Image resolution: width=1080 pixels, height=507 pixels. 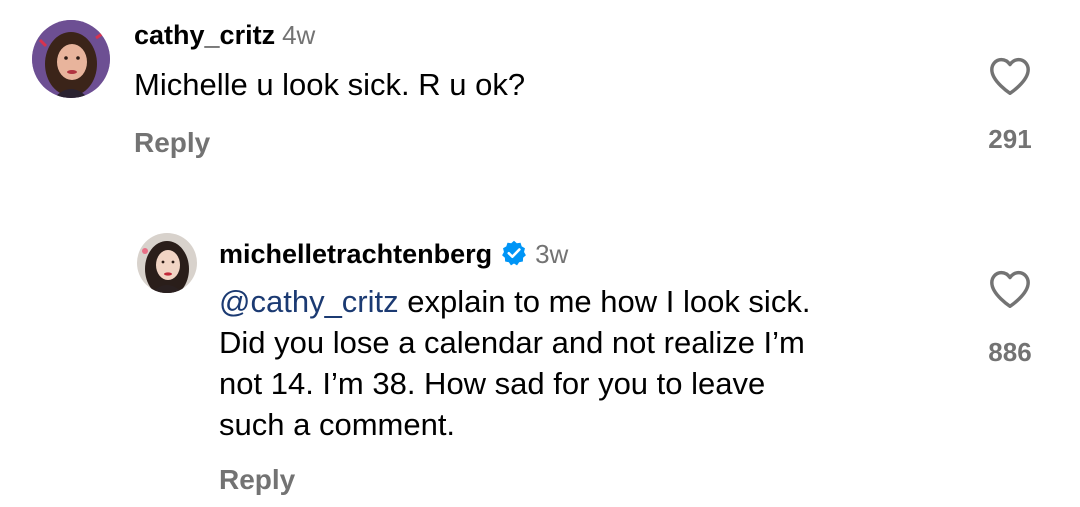 I want to click on verified-badge-icon, so click(x=514, y=255).